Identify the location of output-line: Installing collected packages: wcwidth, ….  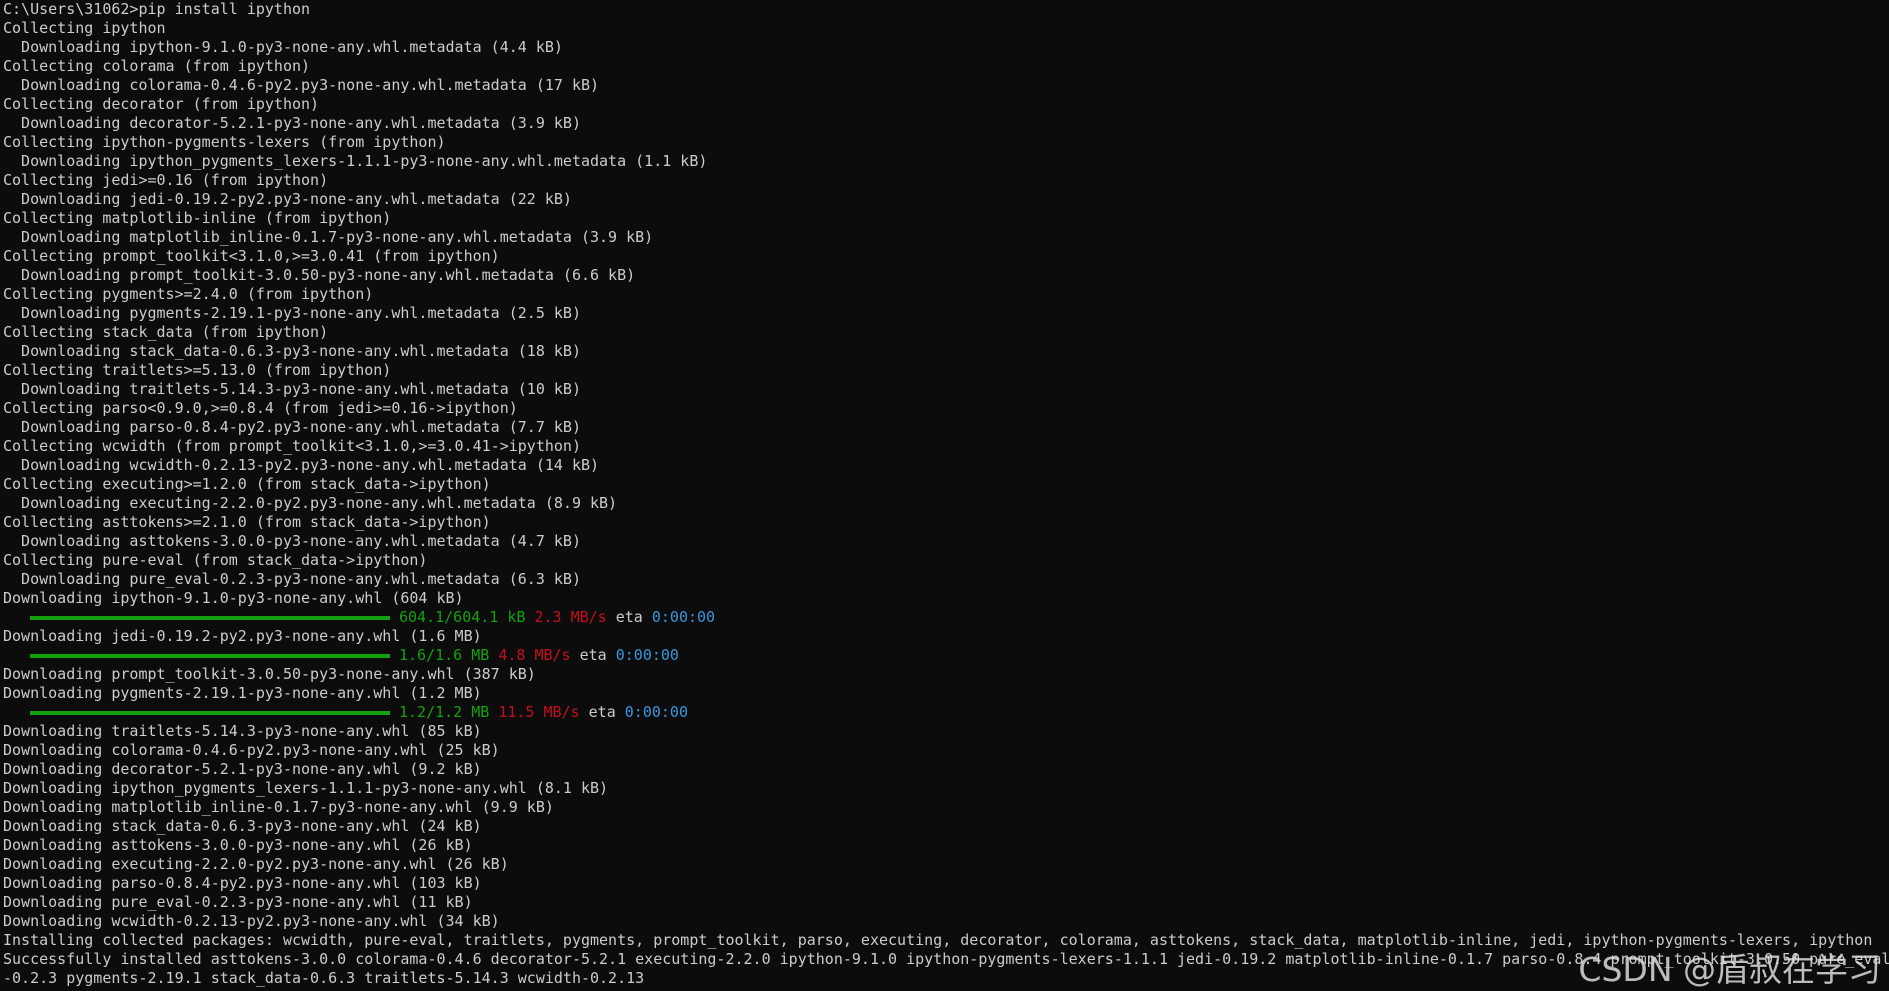
(938, 940).